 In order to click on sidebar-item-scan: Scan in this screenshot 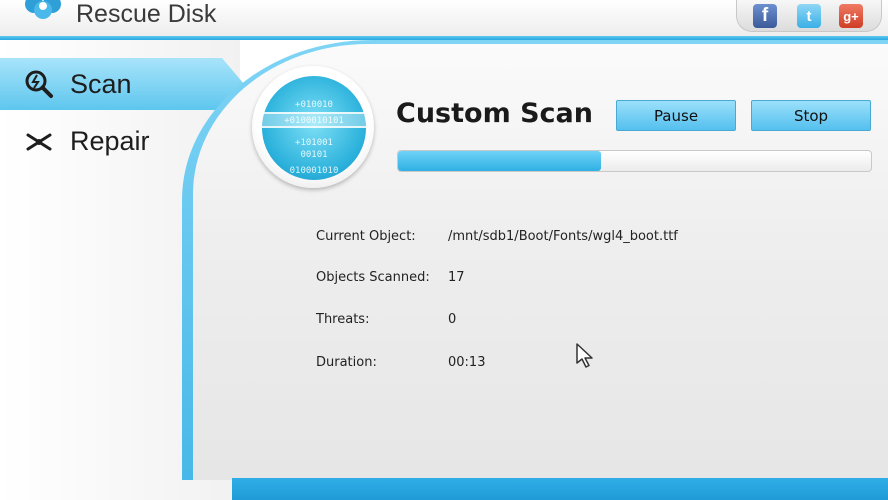, I will do `click(122, 84)`.